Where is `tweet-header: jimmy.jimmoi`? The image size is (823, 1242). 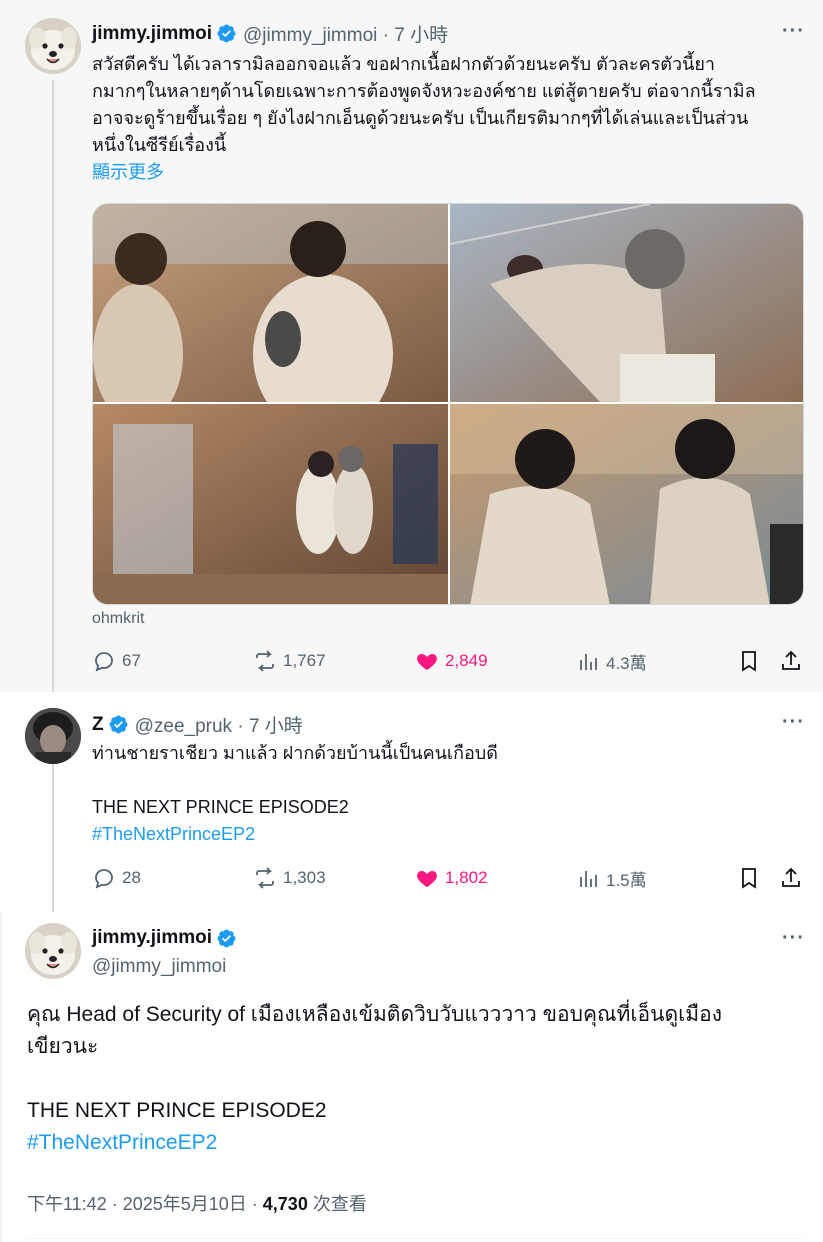 tweet-header: jimmy.jimmoi is located at coordinates (167, 938).